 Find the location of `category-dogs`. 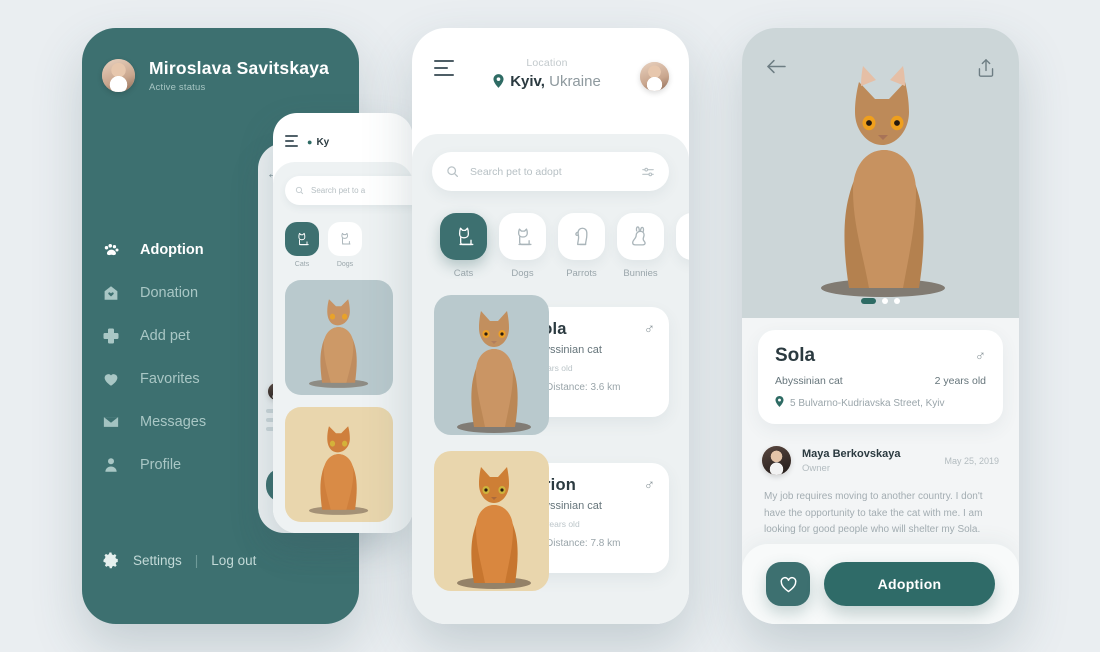

category-dogs is located at coordinates (345, 238).